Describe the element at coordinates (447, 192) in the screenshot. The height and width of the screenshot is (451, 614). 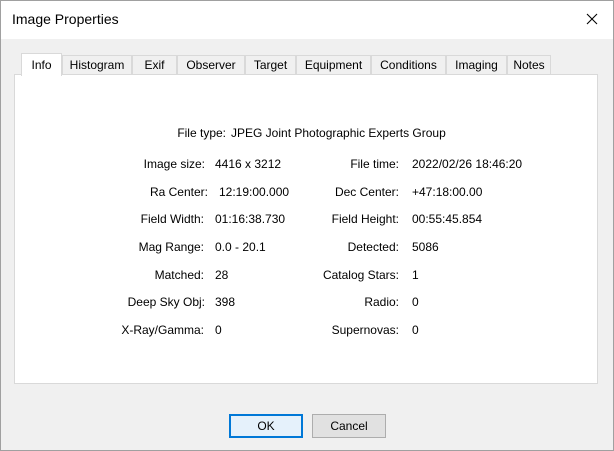
I see `dec-center-value: +47:18:00.00` at that location.